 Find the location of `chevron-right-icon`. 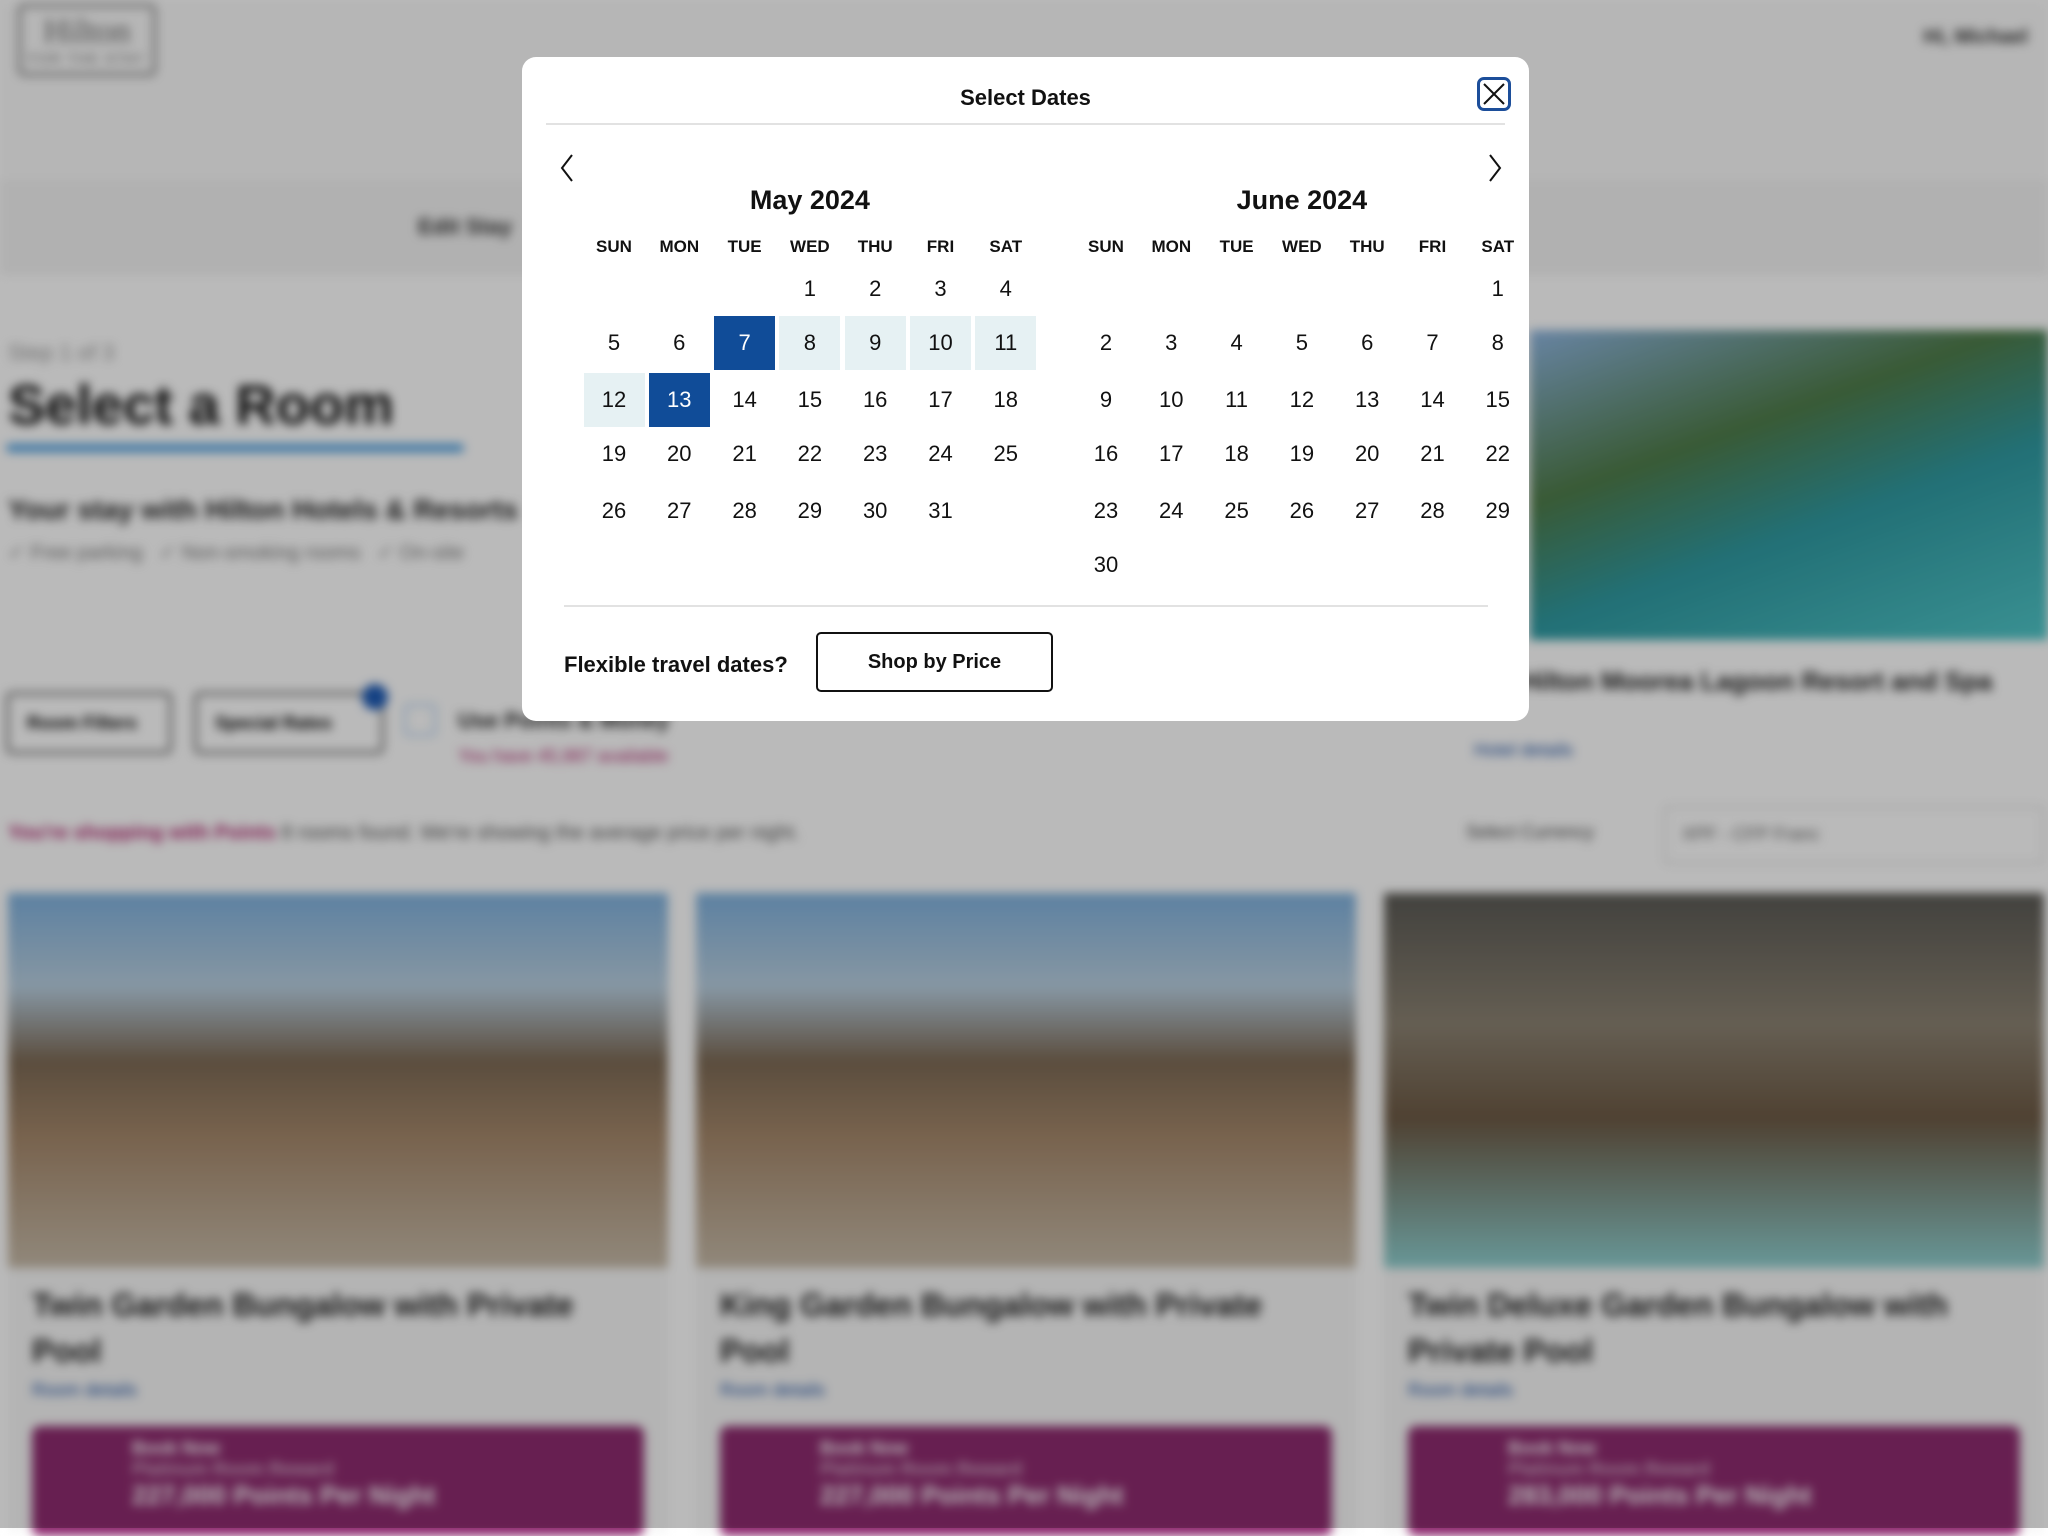

chevron-right-icon is located at coordinates (1495, 168).